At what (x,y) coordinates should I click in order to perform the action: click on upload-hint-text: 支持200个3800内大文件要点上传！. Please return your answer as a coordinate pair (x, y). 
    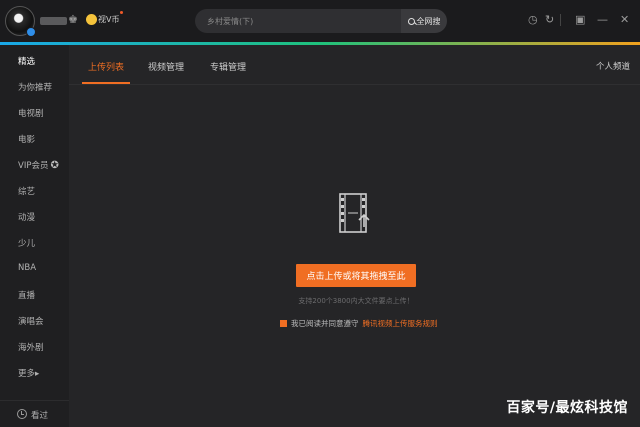
    Looking at the image, I should click on (356, 301).